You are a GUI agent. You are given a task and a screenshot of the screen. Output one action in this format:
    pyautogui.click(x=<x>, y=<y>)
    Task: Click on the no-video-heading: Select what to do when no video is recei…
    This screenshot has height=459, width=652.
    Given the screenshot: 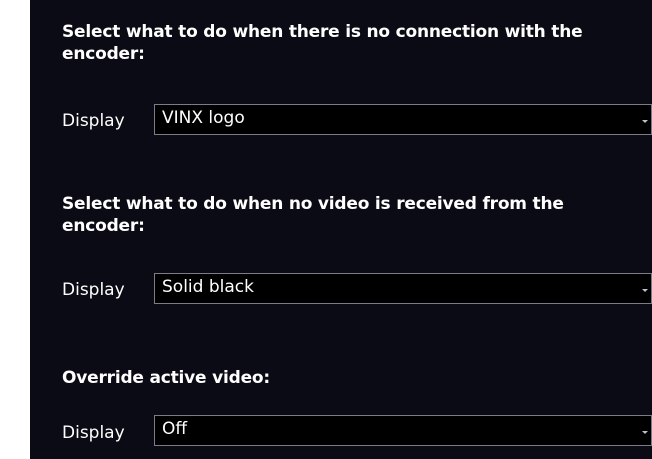 What is the action you would take?
    pyautogui.click(x=349, y=215)
    